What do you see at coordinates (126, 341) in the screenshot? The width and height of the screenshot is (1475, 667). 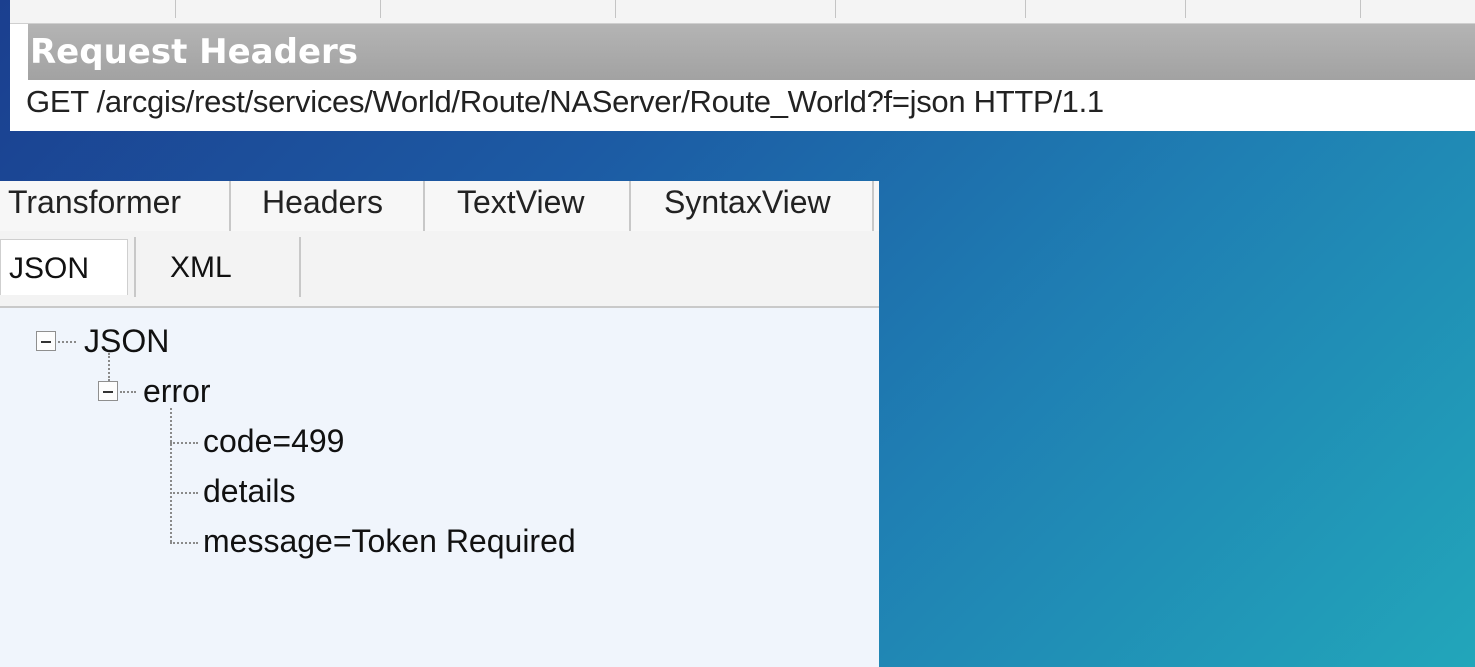 I see `tree-node-json: JSON` at bounding box center [126, 341].